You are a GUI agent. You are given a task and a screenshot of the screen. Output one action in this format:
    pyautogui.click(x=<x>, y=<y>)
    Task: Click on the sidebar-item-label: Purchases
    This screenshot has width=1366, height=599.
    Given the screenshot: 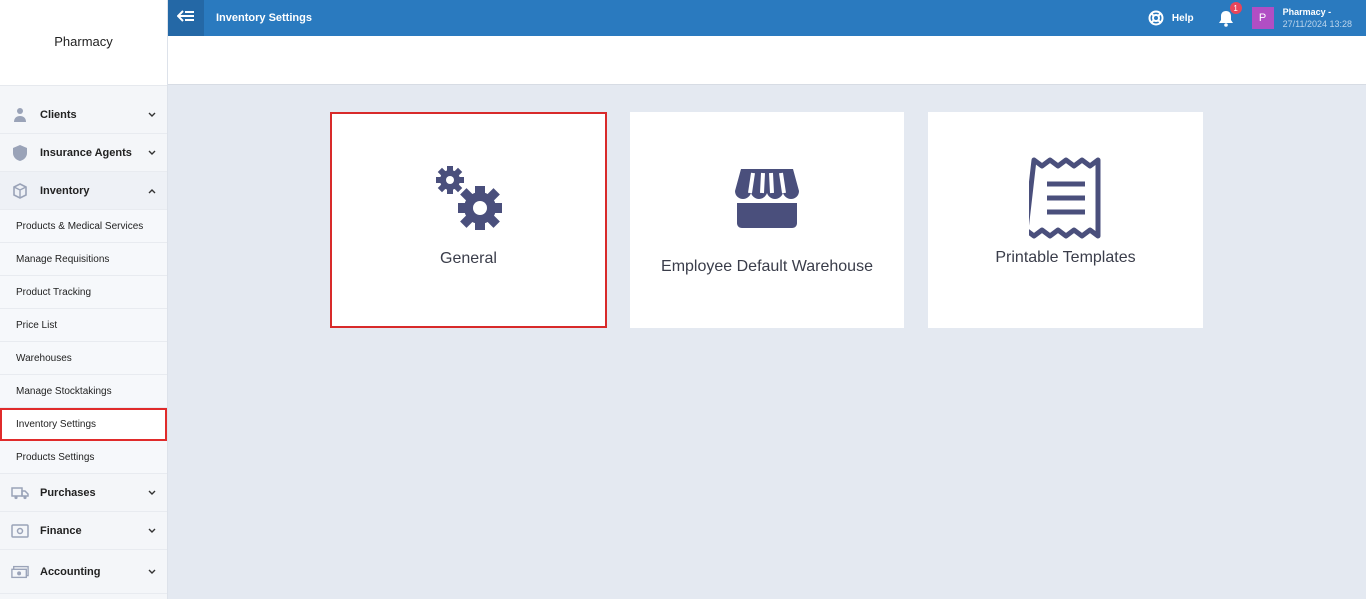 What is the action you would take?
    pyautogui.click(x=68, y=492)
    